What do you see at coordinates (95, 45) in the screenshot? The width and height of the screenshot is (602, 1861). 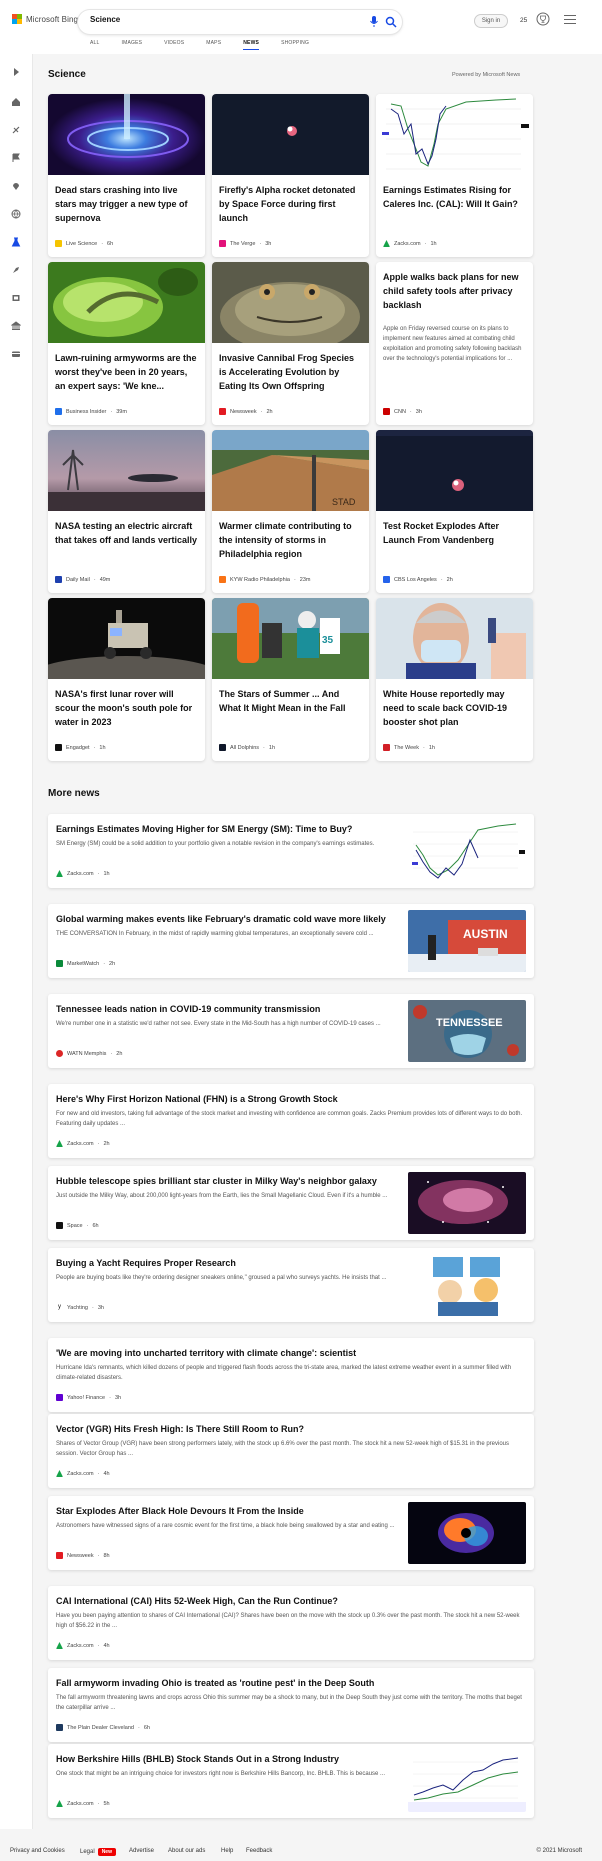 I see `tab-all: ALL` at bounding box center [95, 45].